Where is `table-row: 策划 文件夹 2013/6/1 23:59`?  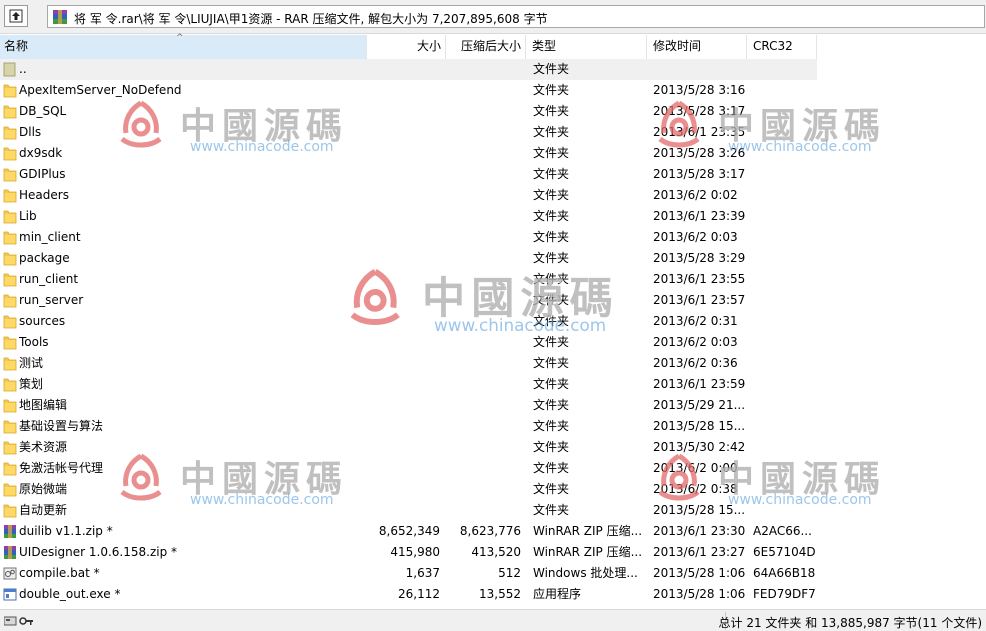
table-row: 策划 文件夹 2013/6/1 23:59 is located at coordinates (493, 384).